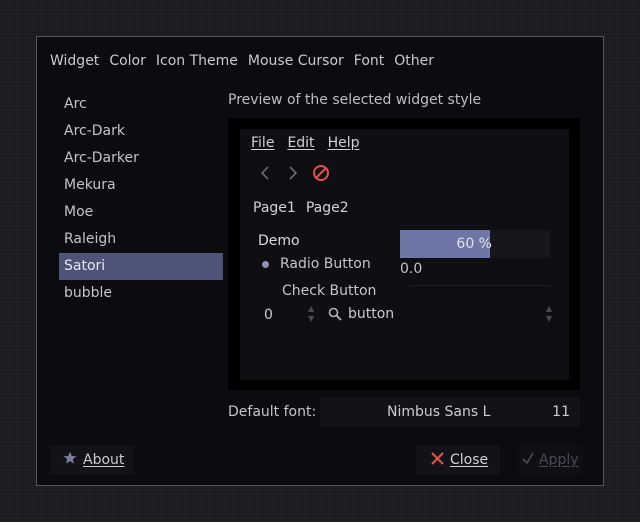  I want to click on apply-label: Apply, so click(559, 460).